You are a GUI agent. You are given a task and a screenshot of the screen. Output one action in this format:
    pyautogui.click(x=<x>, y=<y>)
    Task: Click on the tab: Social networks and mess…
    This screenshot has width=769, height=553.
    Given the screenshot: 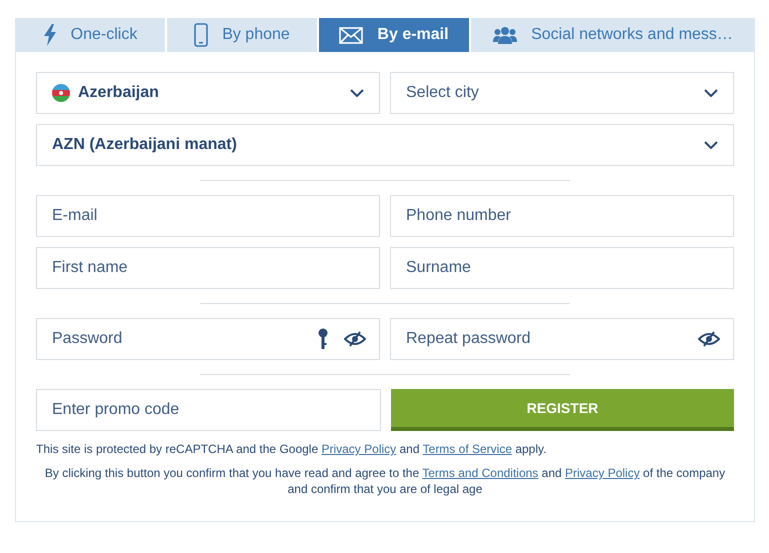 What is the action you would take?
    pyautogui.click(x=613, y=35)
    